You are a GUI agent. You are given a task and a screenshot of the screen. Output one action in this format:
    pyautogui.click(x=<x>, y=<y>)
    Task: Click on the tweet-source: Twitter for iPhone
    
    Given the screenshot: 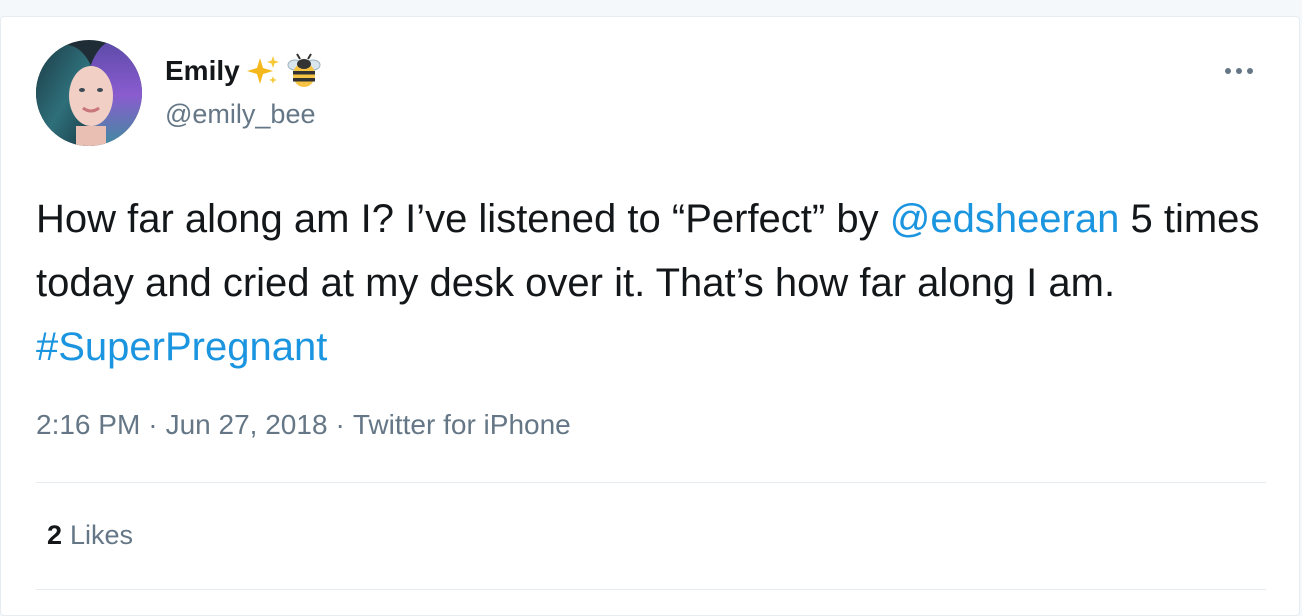 What is the action you would take?
    pyautogui.click(x=462, y=425)
    